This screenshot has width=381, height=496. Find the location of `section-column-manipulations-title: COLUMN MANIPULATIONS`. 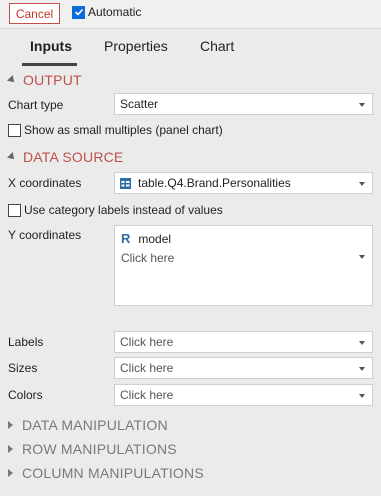

section-column-manipulations-title: COLUMN MANIPULATIONS is located at coordinates (113, 473).